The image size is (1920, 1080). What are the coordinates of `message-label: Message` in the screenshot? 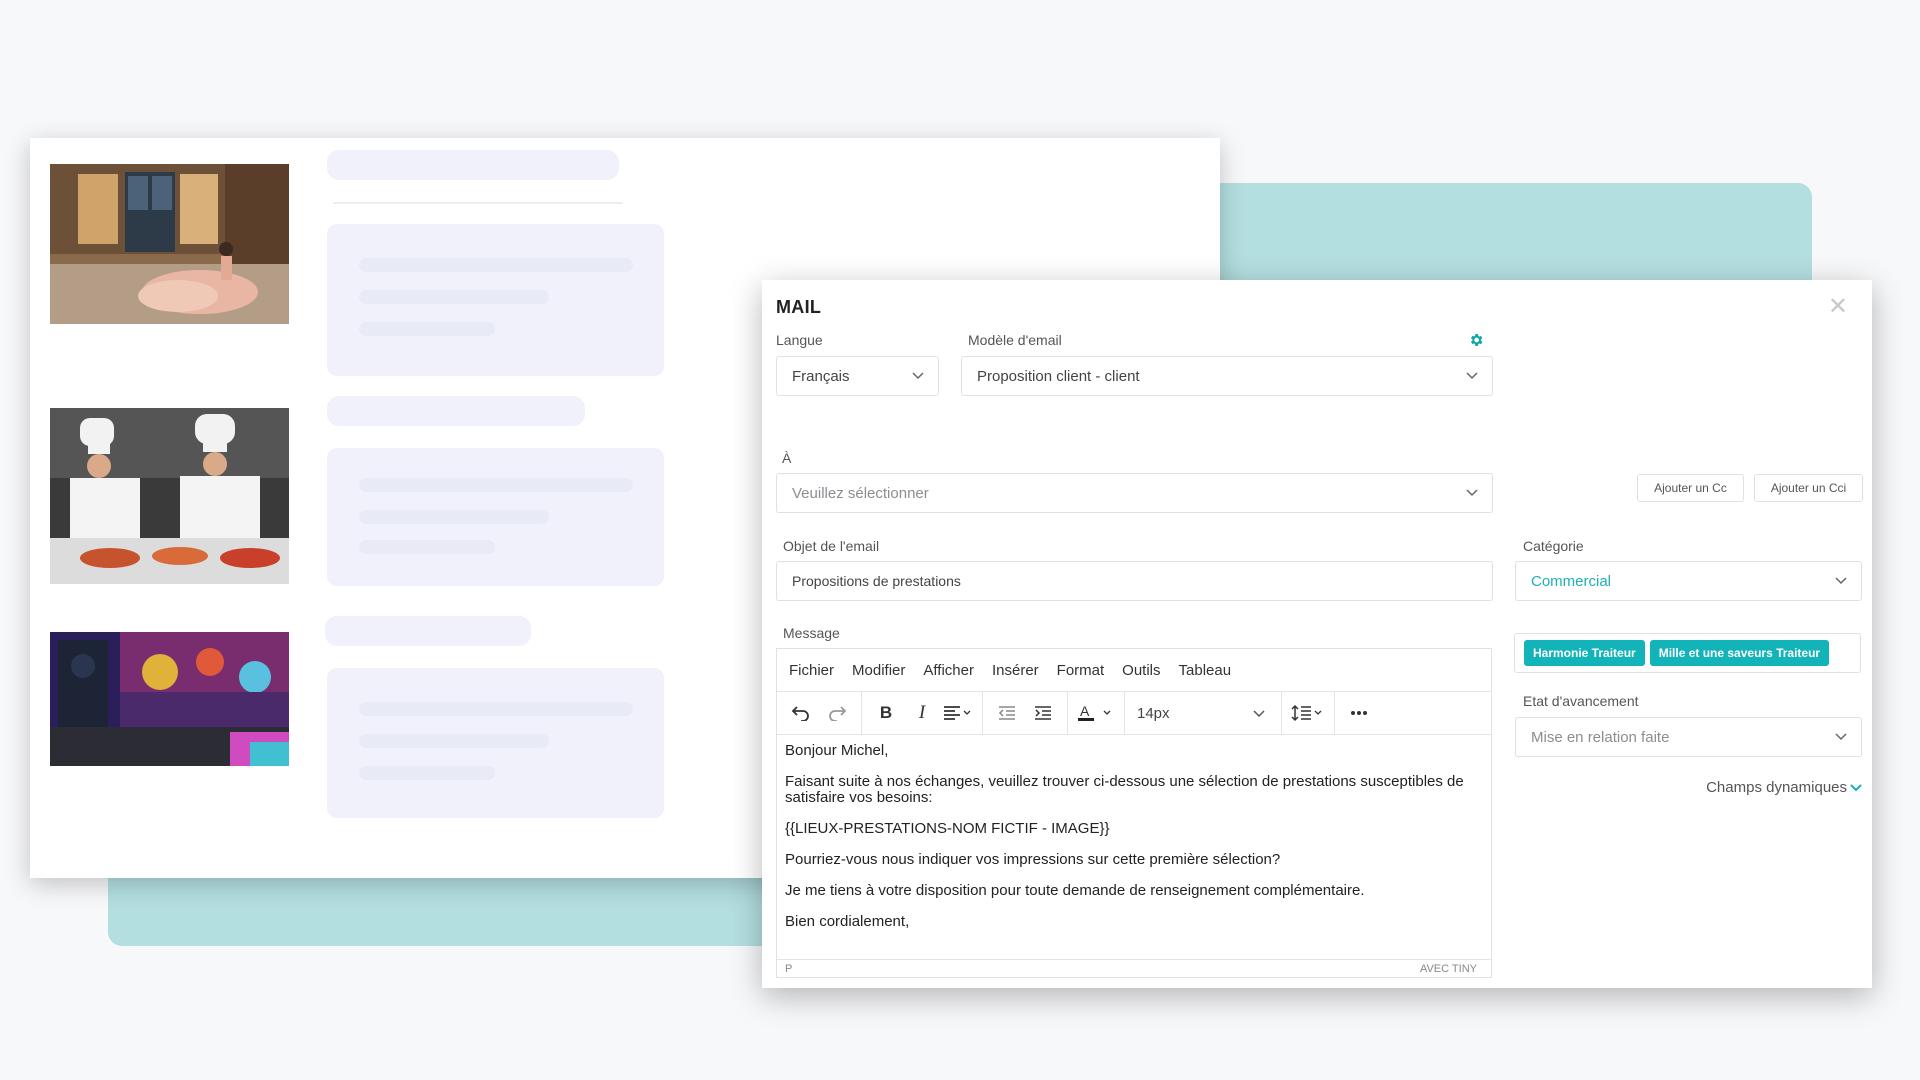 It's located at (811, 633).